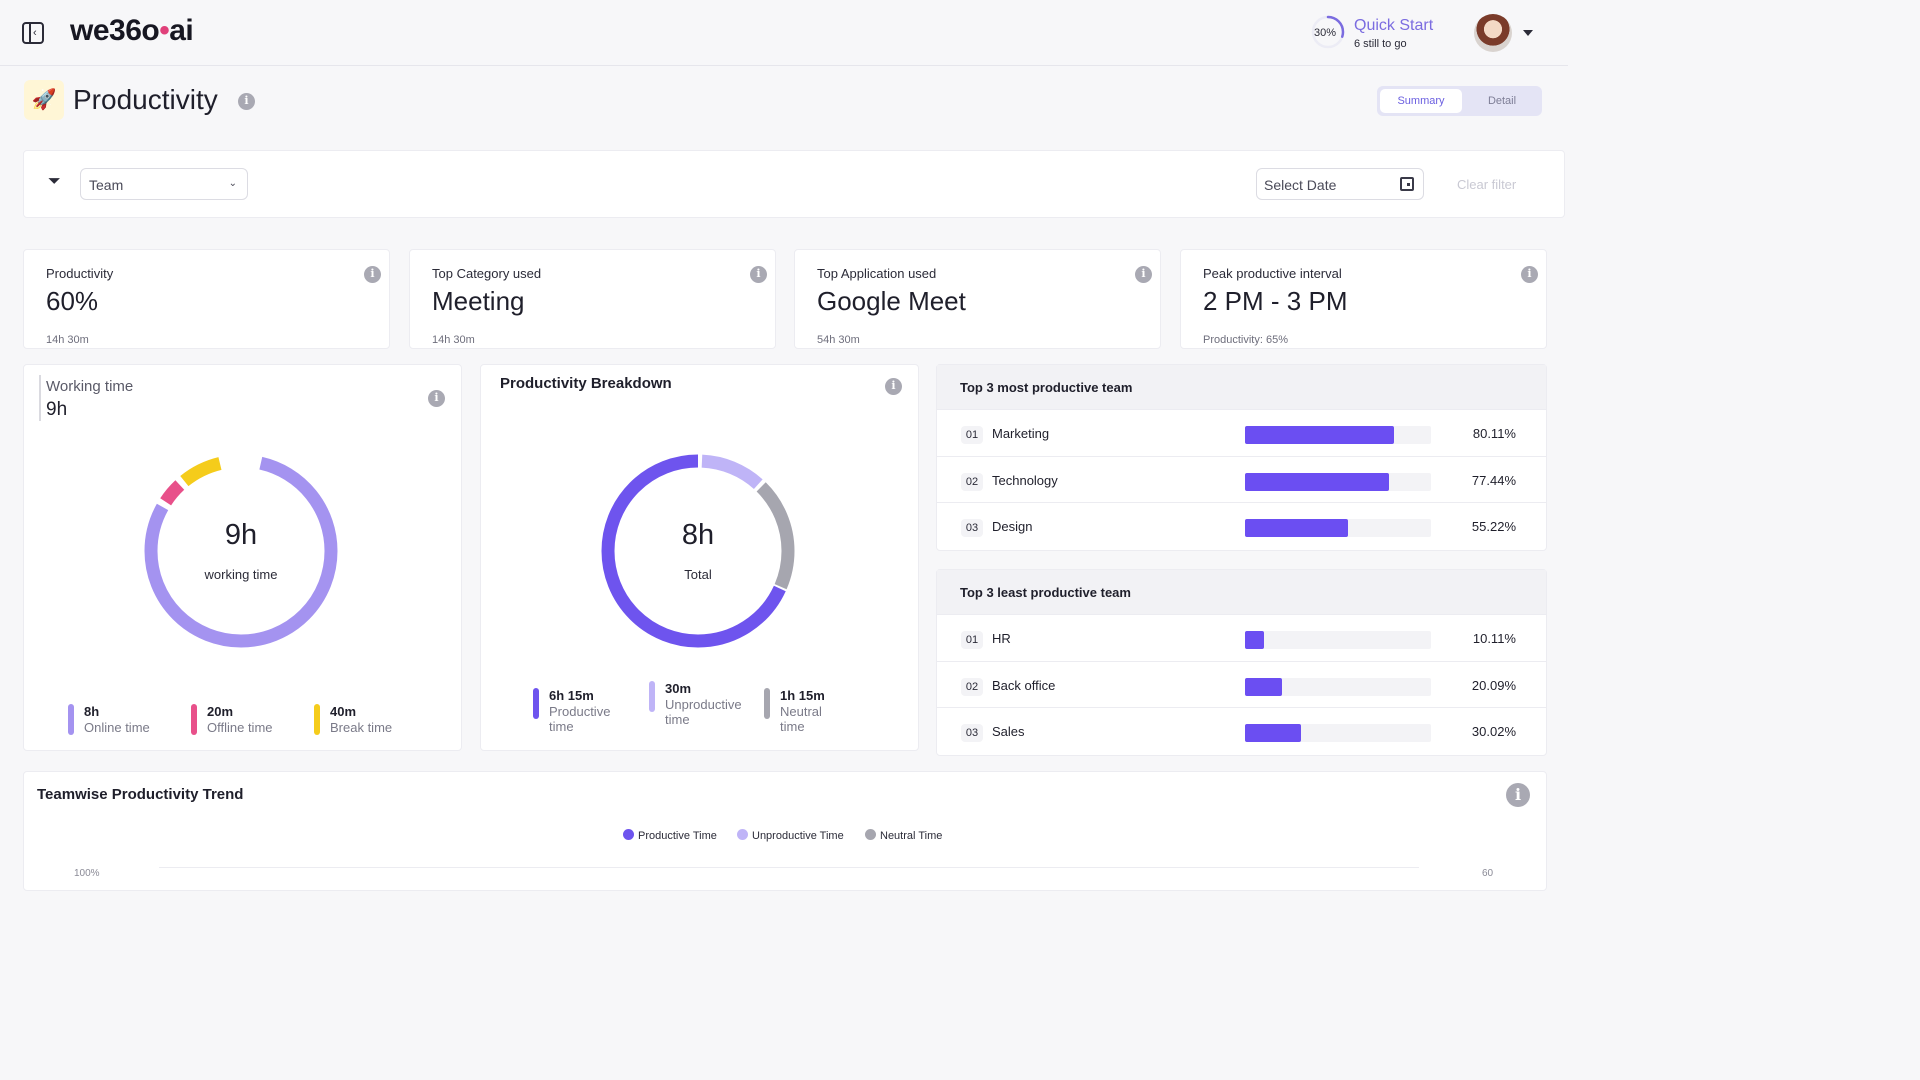 The height and width of the screenshot is (1080, 1920). I want to click on date-picker: Select Date, so click(1340, 184).